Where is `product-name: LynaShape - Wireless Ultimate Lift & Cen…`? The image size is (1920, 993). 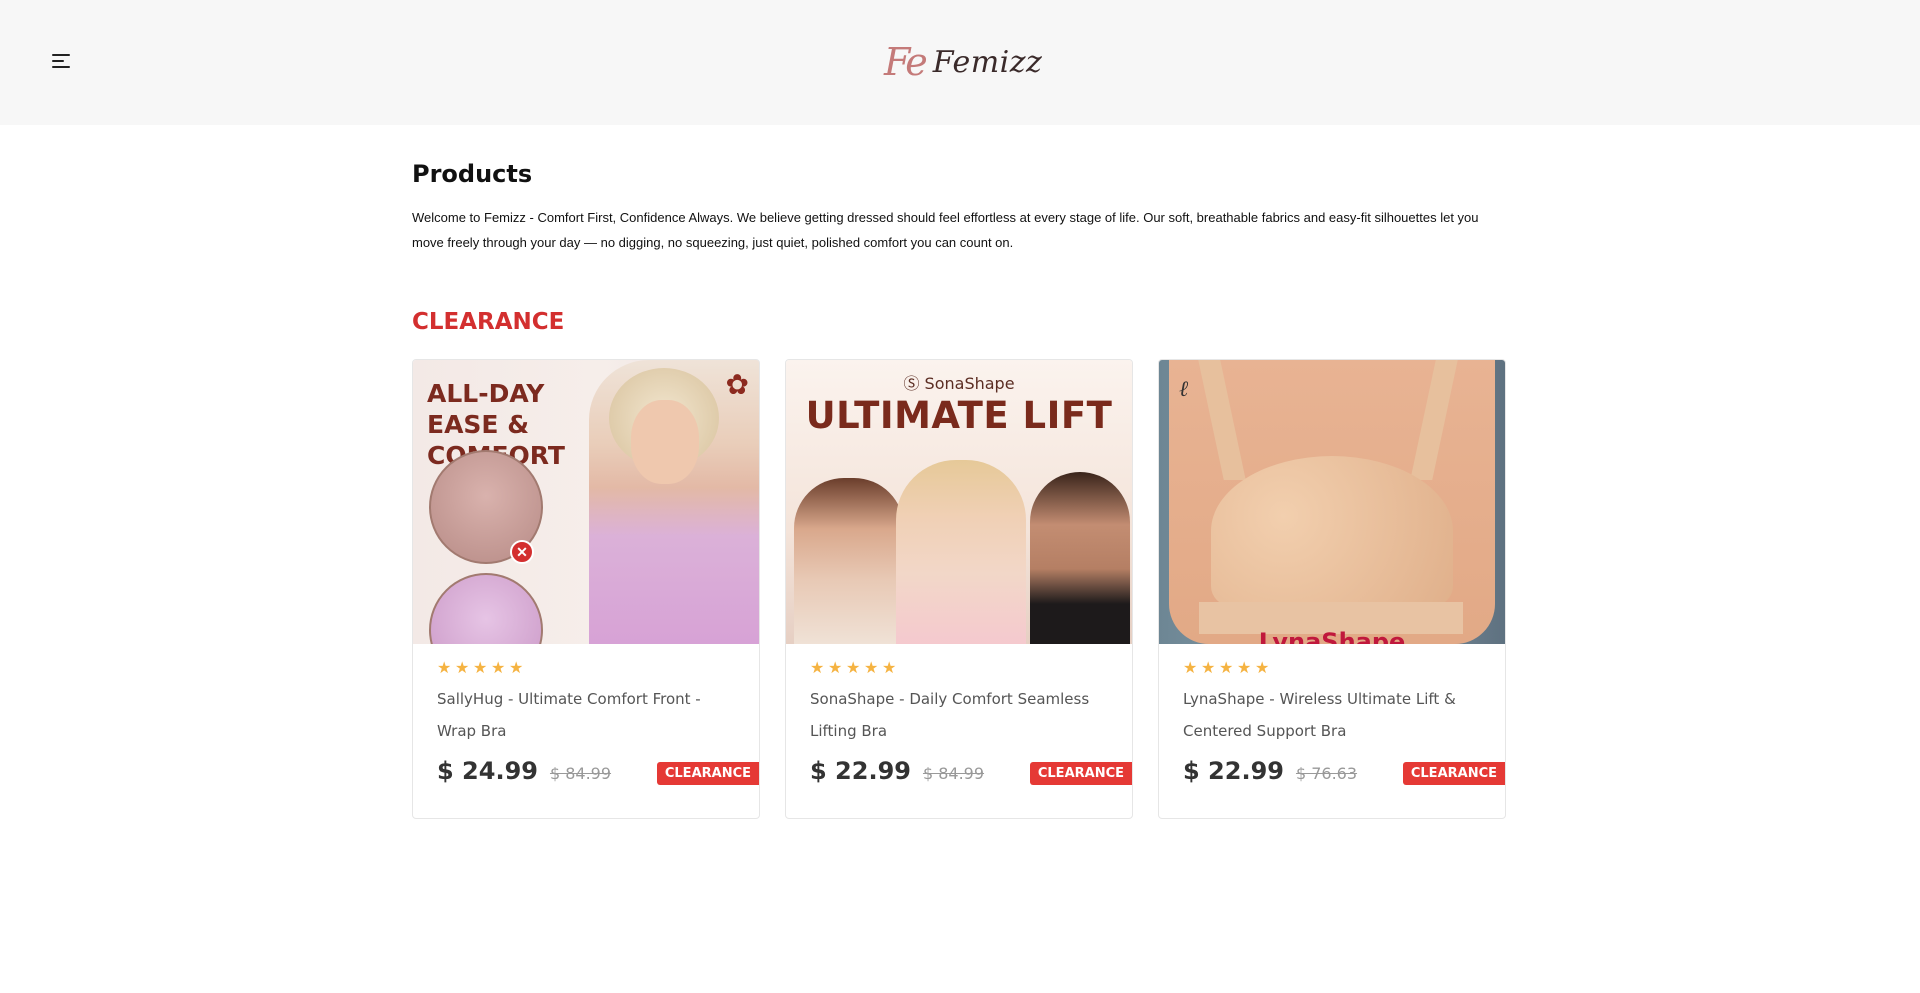 product-name: LynaShape - Wireless Ultimate Lift & Cen… is located at coordinates (1333, 715).